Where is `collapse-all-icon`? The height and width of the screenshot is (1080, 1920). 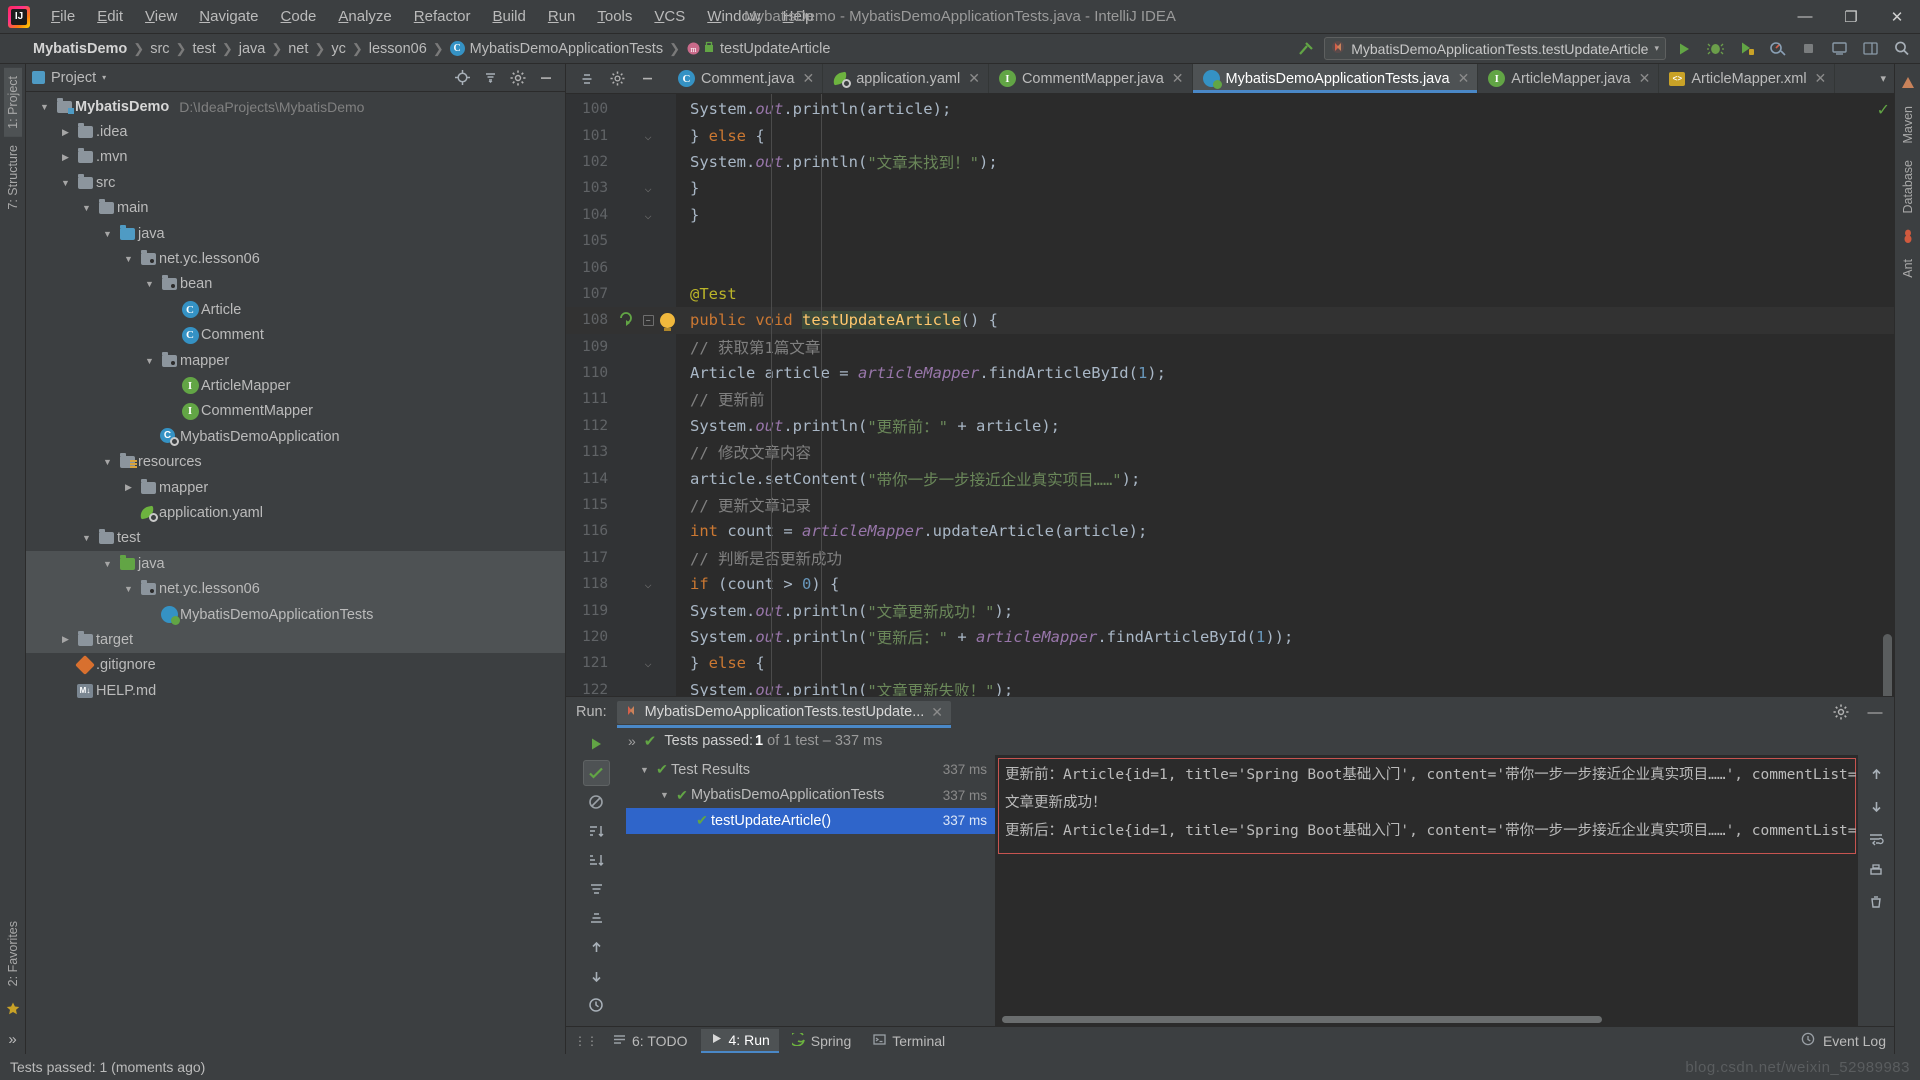 collapse-all-icon is located at coordinates (490, 78).